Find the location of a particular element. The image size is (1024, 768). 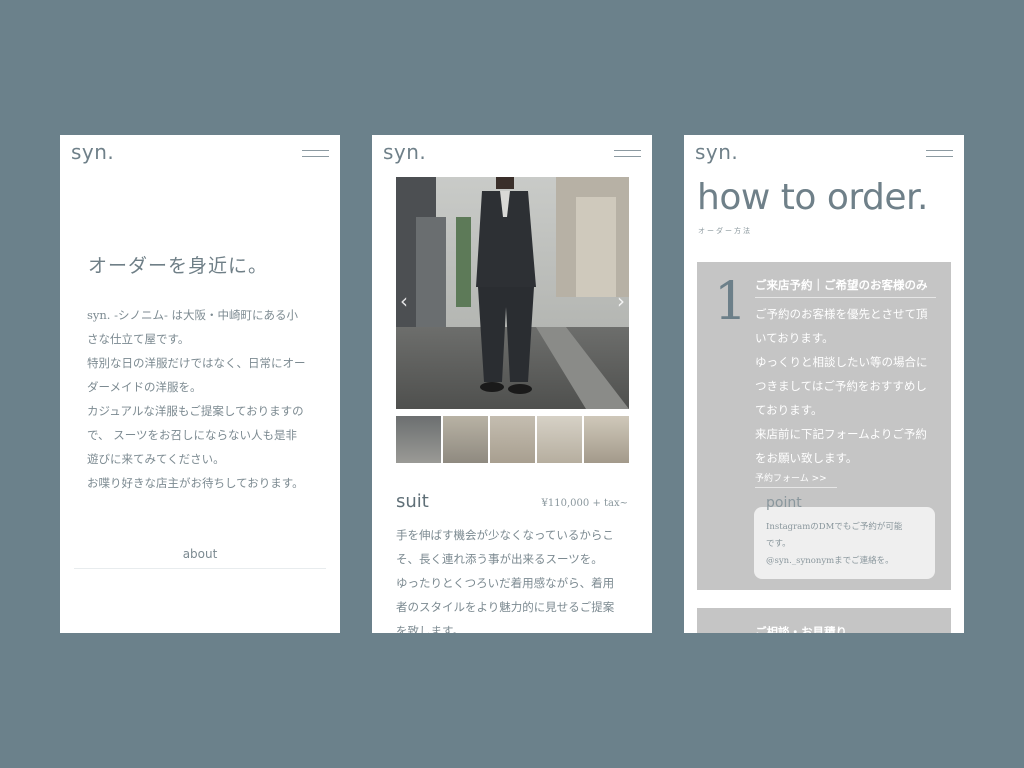

thumbnail-strip is located at coordinates (512, 439).